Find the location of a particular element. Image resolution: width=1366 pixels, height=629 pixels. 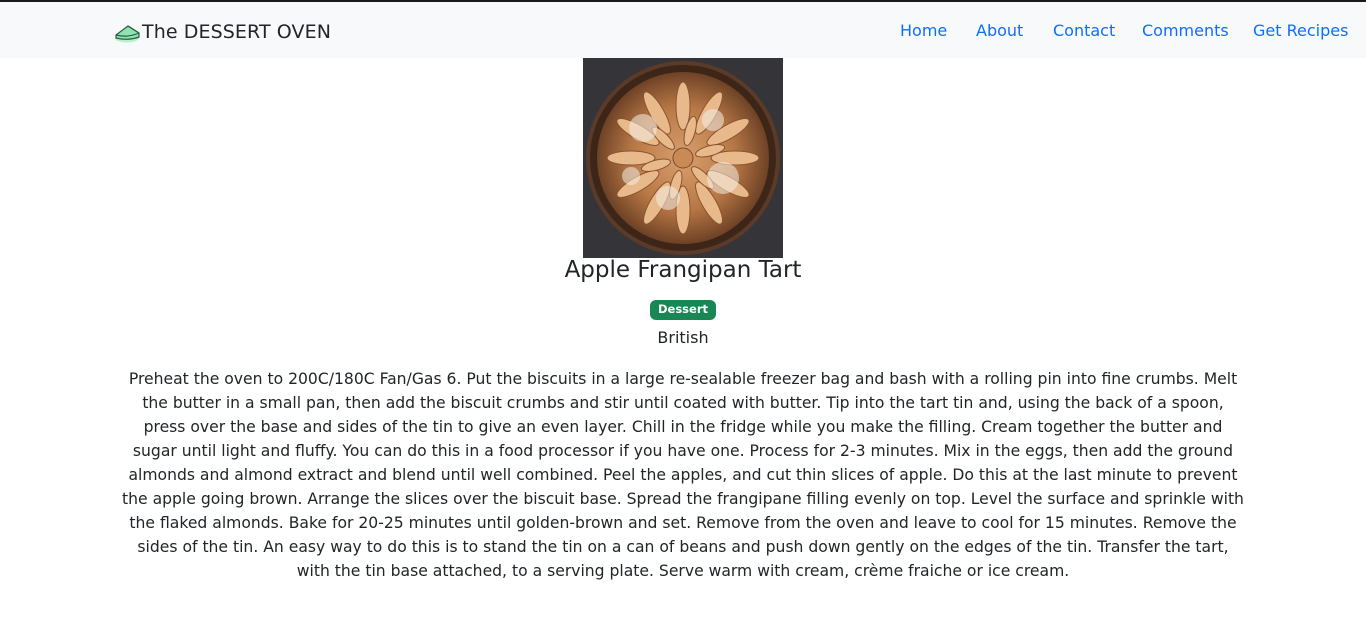

category-row: Dessert is located at coordinates (683, 309).